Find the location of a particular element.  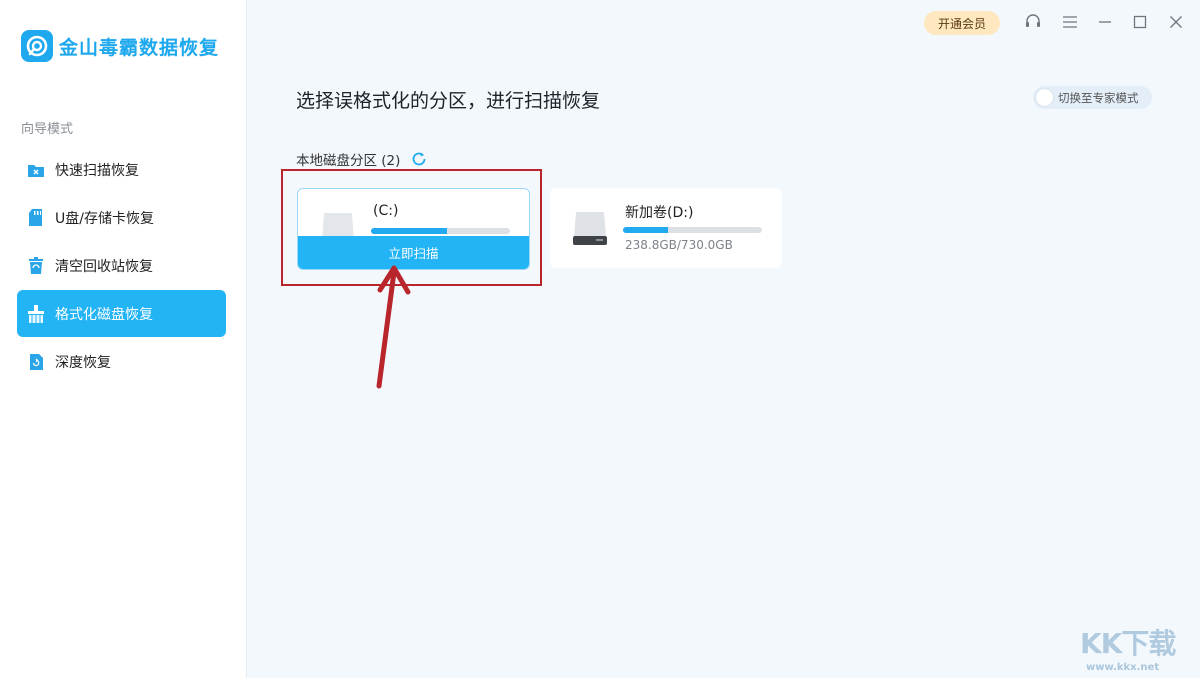

sidebar-item-quick-scan: 快速扫描恢复 is located at coordinates (121, 169).